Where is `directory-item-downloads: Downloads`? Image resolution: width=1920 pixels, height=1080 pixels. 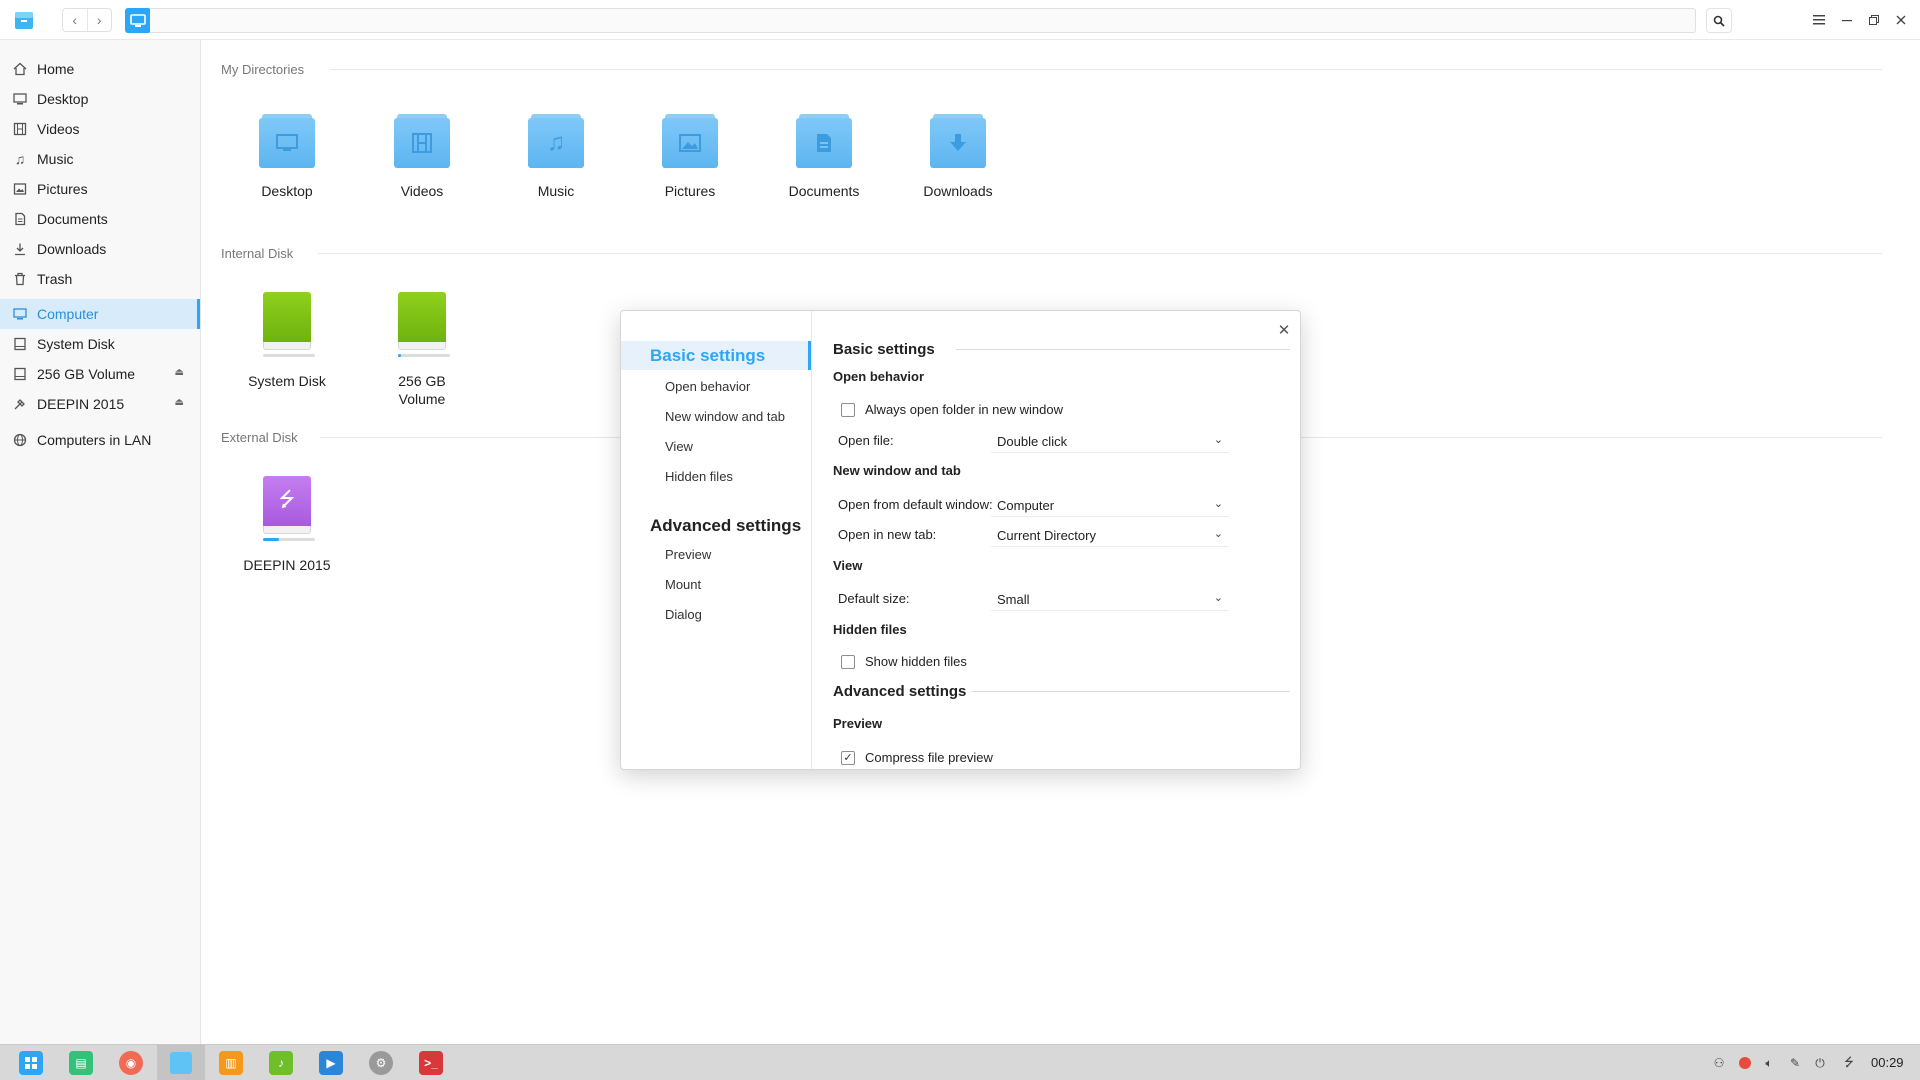 directory-item-downloads: Downloads is located at coordinates (958, 157).